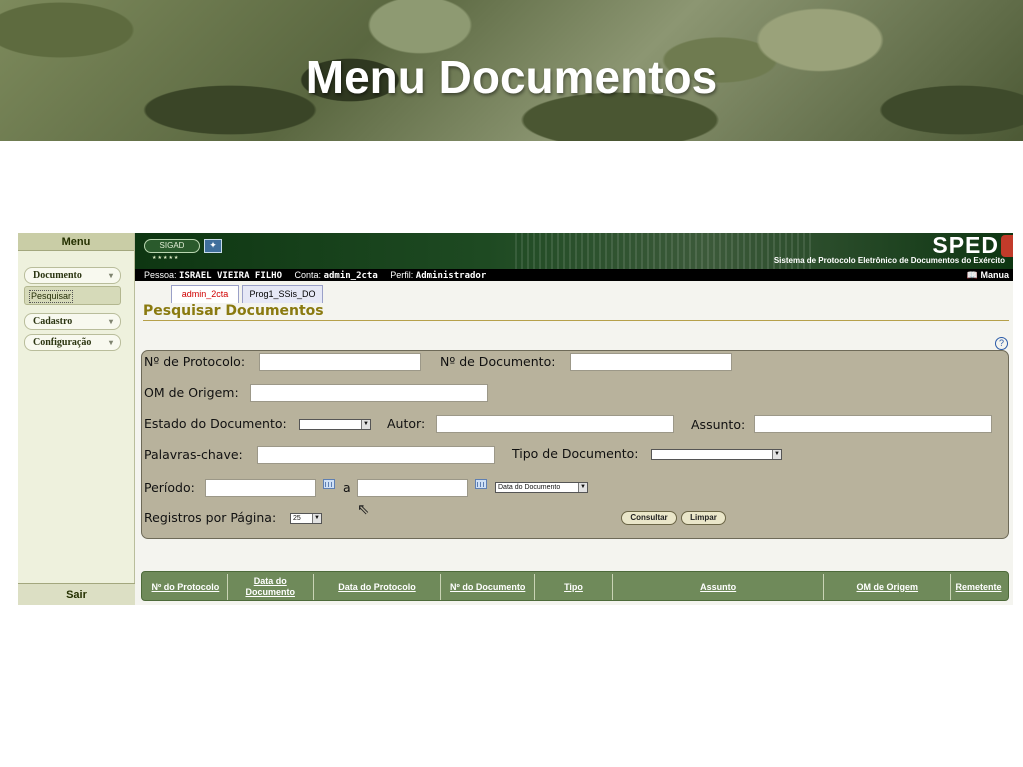 The height and width of the screenshot is (767, 1023). What do you see at coordinates (166, 258) in the screenshot?
I see `stars-icon: ★★★★★` at bounding box center [166, 258].